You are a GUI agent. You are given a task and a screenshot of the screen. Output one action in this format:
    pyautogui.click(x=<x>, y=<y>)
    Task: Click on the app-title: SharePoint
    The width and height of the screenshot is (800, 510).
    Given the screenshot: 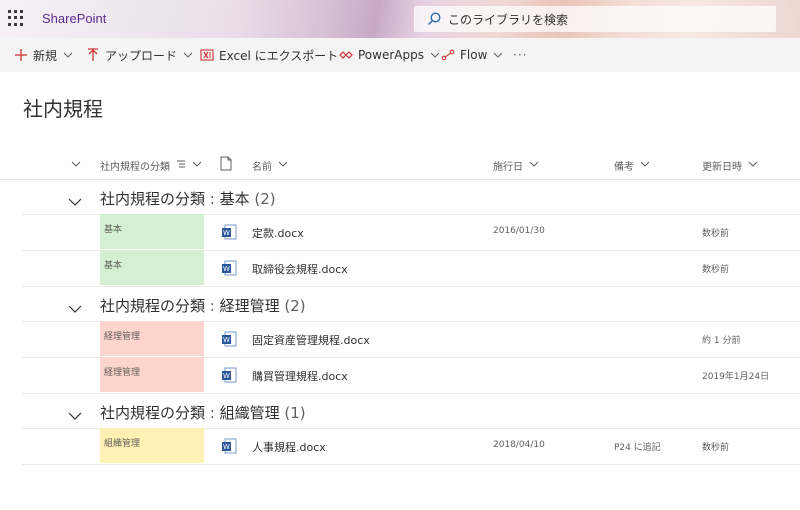 What is the action you would take?
    pyautogui.click(x=74, y=18)
    